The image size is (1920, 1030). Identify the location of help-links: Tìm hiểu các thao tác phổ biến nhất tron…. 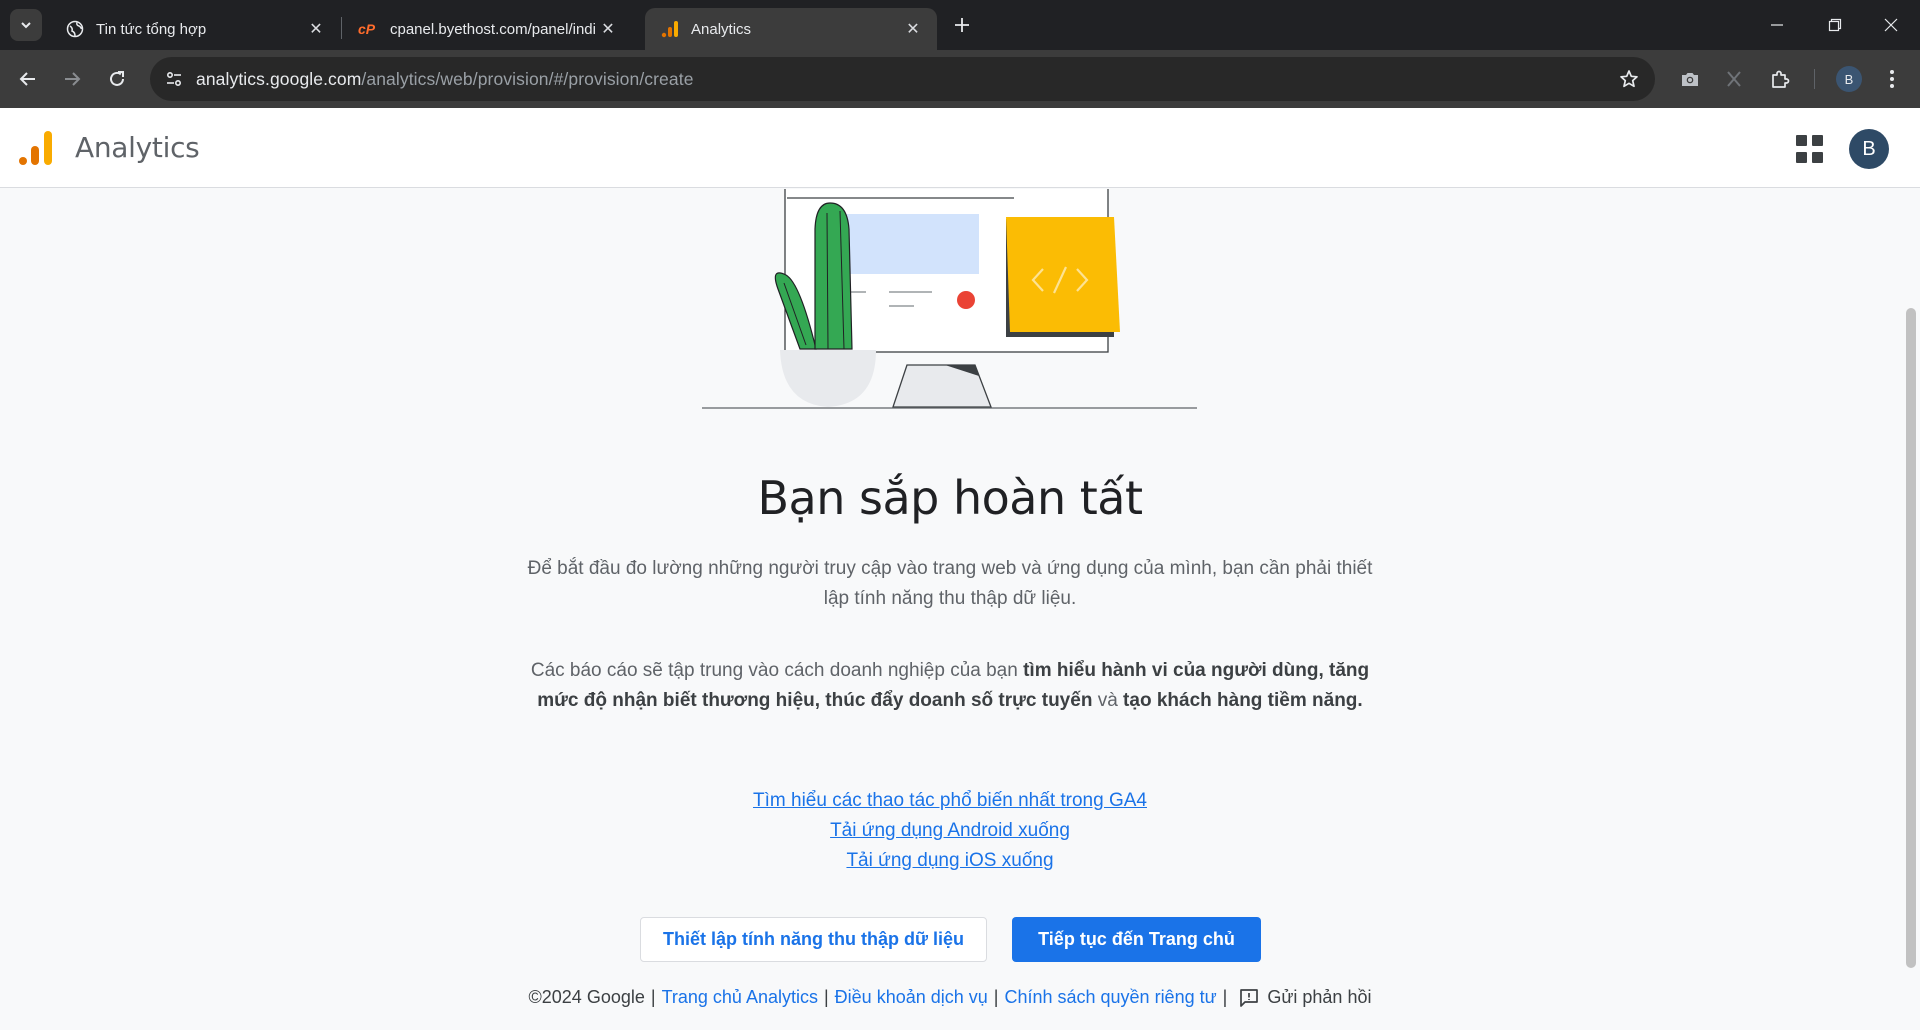
(950, 831).